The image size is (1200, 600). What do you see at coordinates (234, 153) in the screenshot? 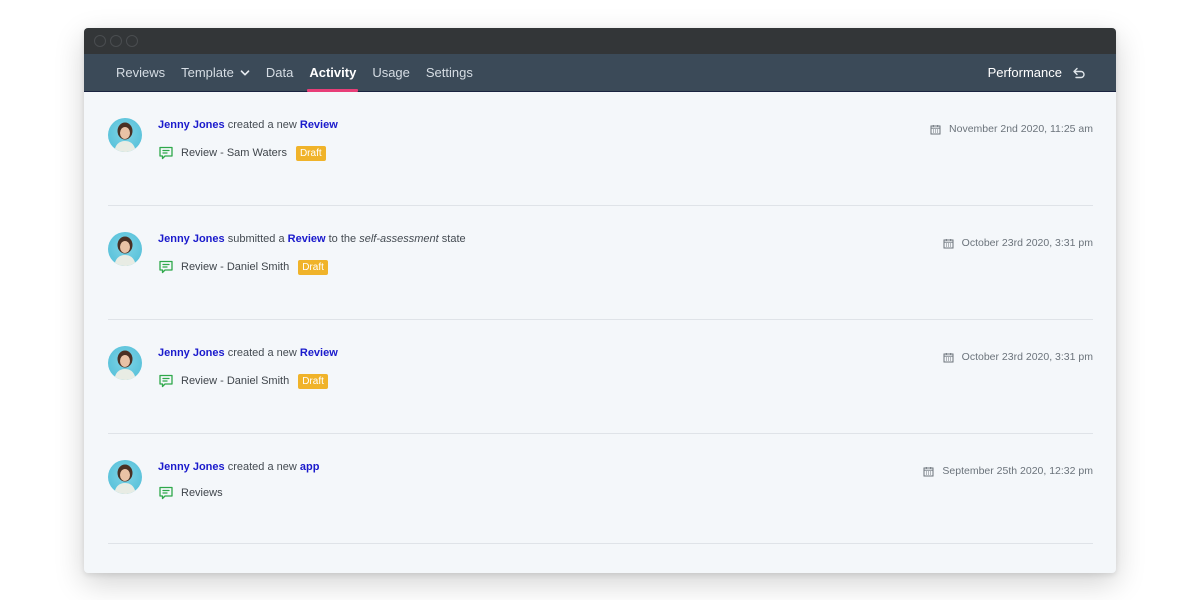
I see `target-name: Review - Sam Waters` at bounding box center [234, 153].